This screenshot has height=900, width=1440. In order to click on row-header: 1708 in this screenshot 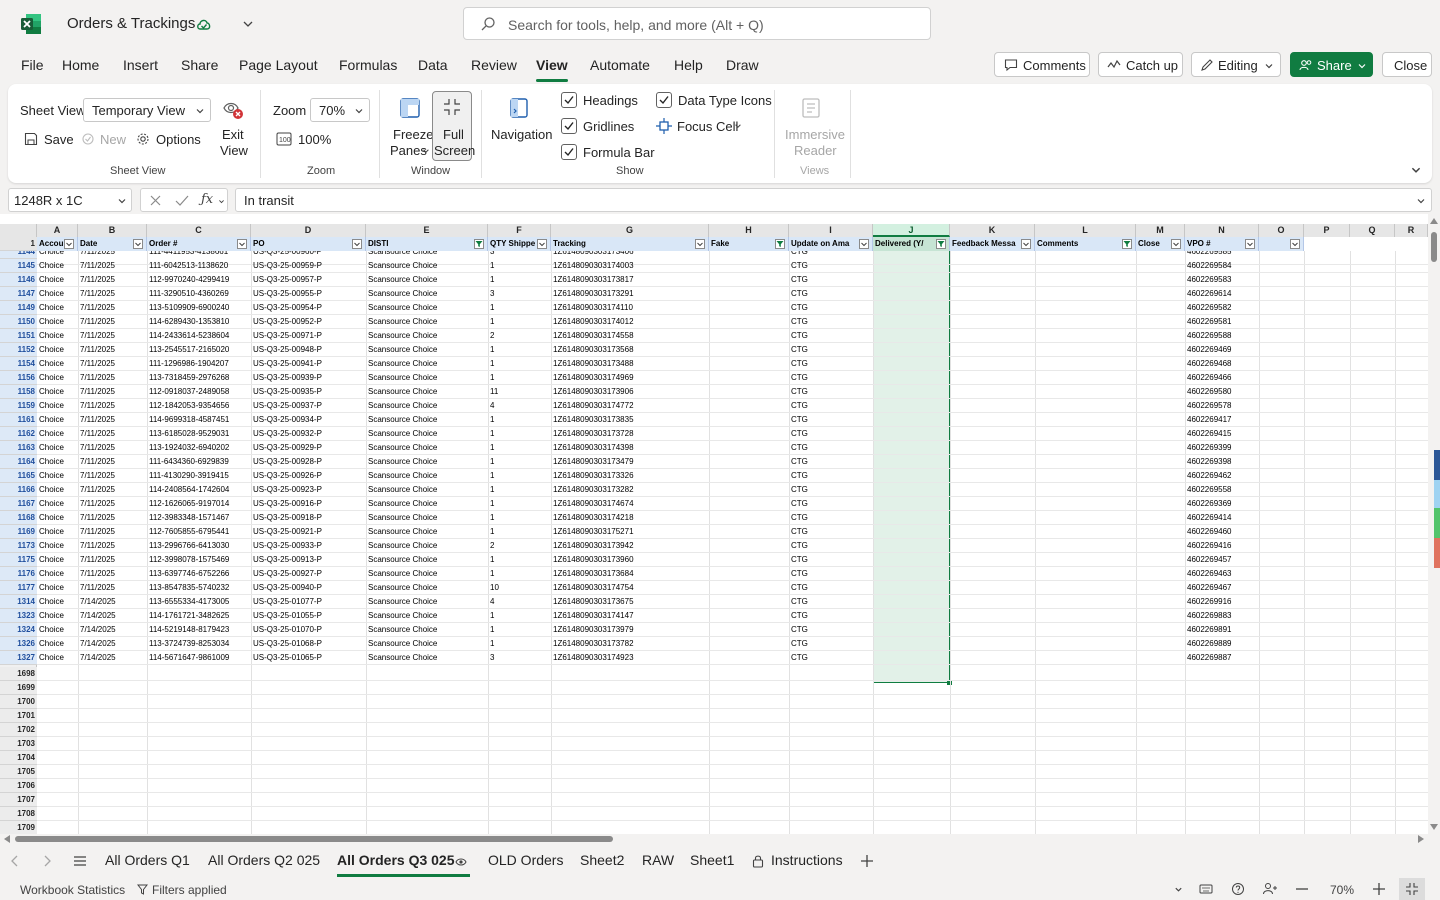, I will do `click(18, 814)`.